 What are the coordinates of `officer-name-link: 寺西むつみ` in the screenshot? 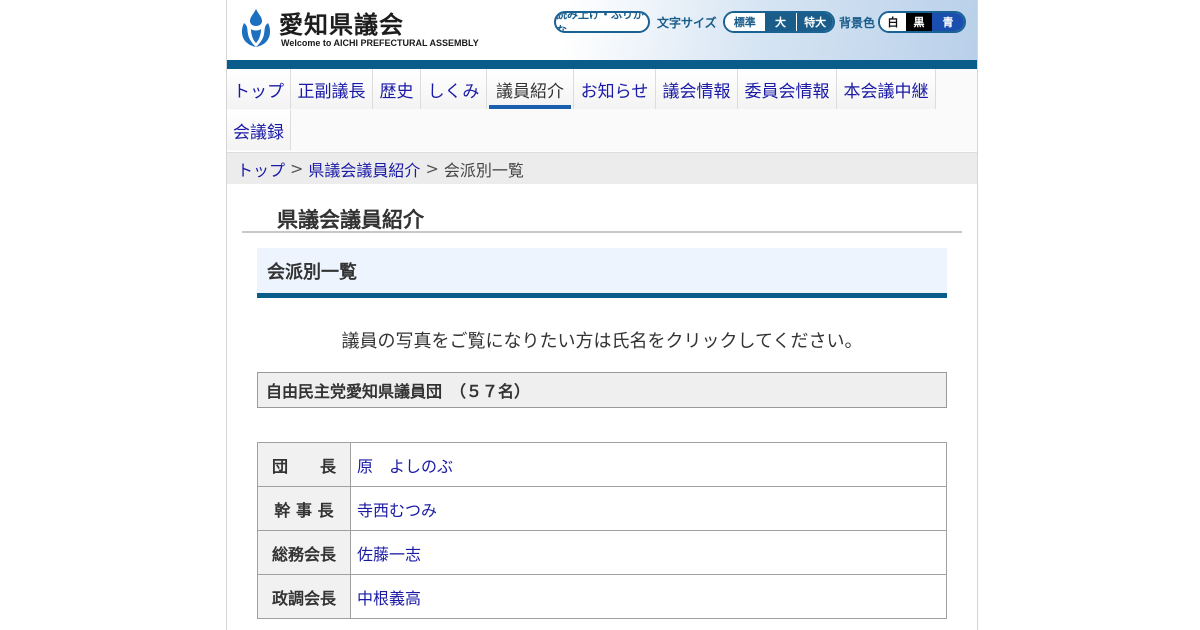 It's located at (648, 508).